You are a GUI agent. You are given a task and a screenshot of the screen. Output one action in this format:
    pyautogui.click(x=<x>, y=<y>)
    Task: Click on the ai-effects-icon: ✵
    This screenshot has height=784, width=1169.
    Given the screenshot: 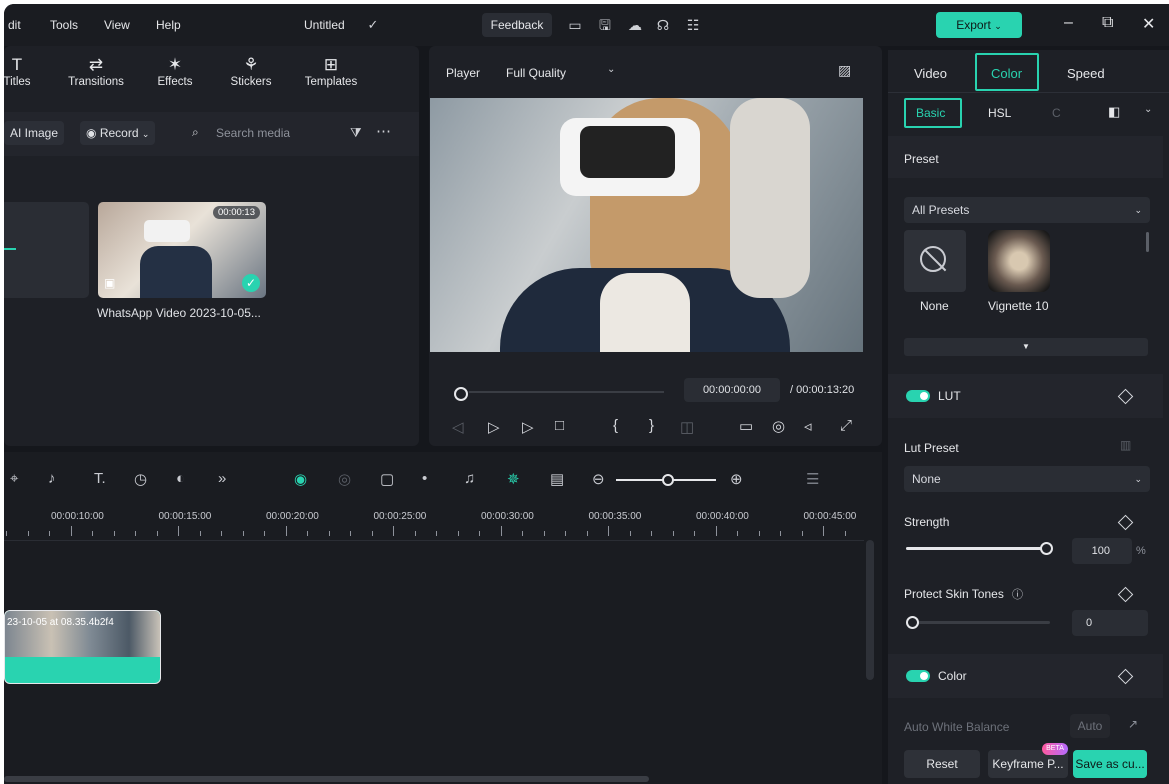 What is the action you would take?
    pyautogui.click(x=513, y=479)
    